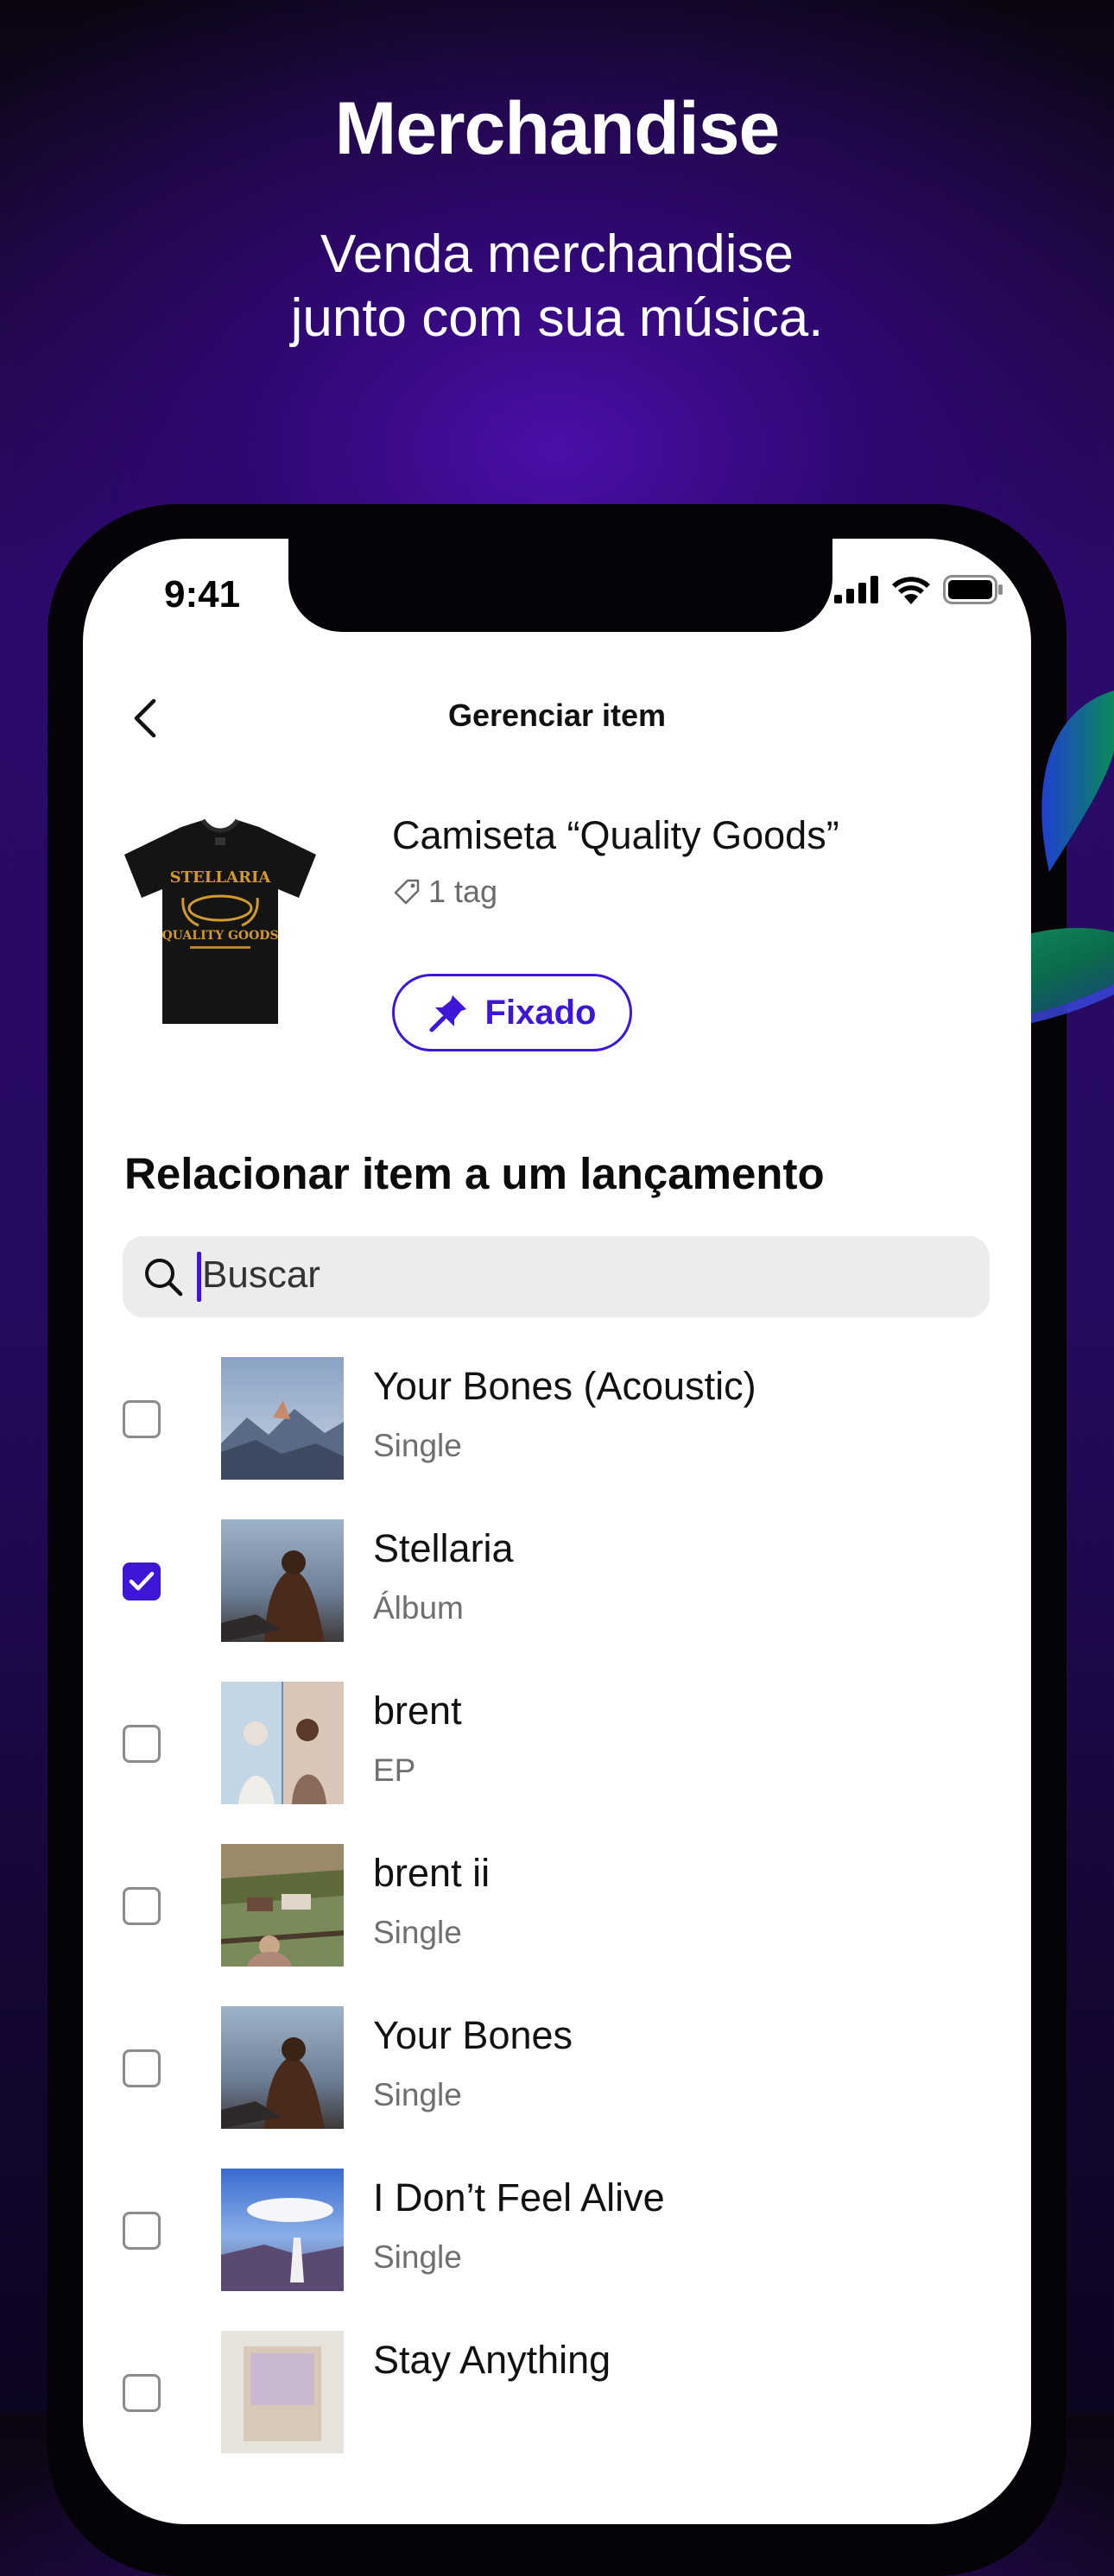  What do you see at coordinates (219, 936) in the screenshot?
I see `shirt-print-line2: QUALITY GOODS` at bounding box center [219, 936].